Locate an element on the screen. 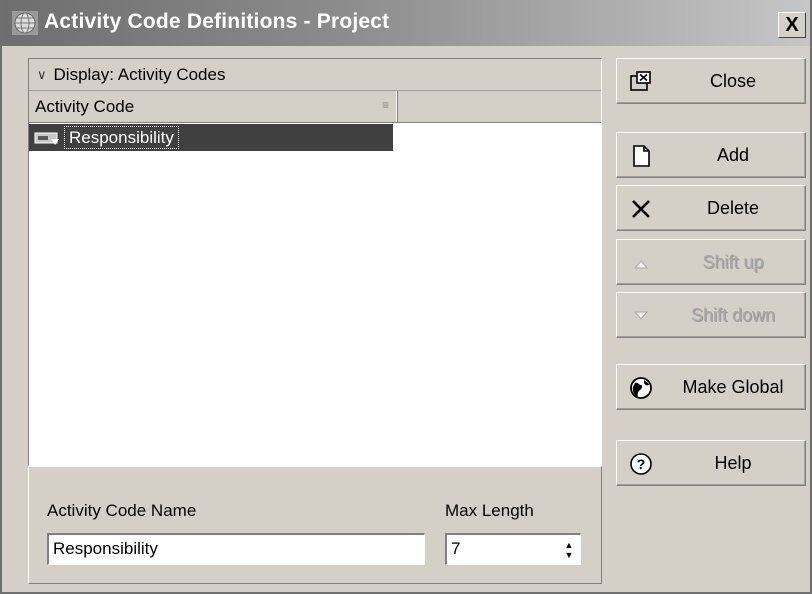 This screenshot has width=812, height=594. down-triangle-icon is located at coordinates (641, 315).